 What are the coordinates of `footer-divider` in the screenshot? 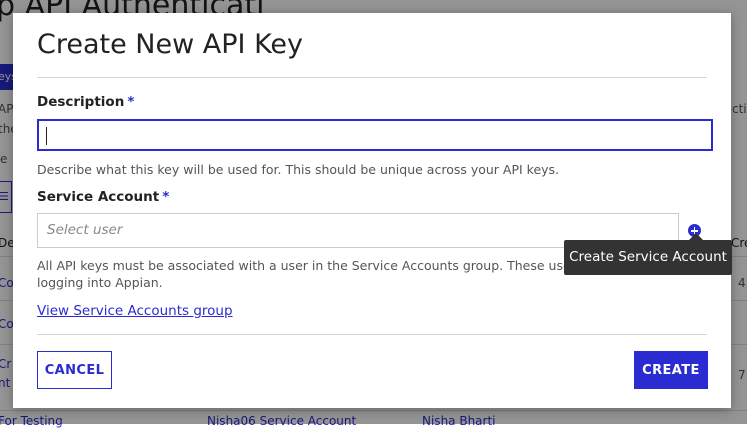 It's located at (372, 334).